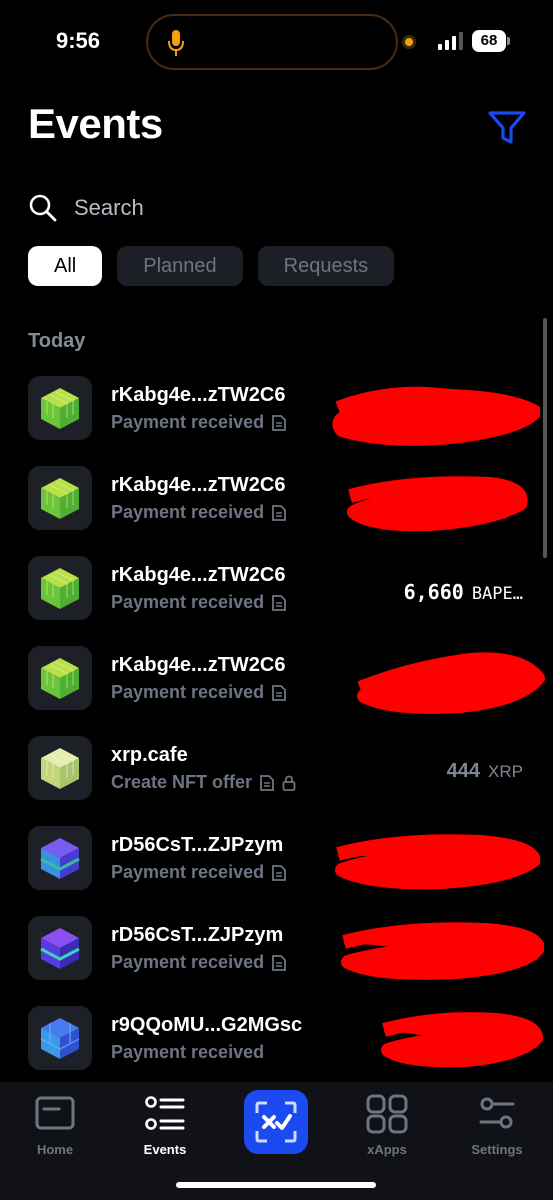 This screenshot has height=1200, width=553. What do you see at coordinates (55, 1113) in the screenshot?
I see `wallet-icon` at bounding box center [55, 1113].